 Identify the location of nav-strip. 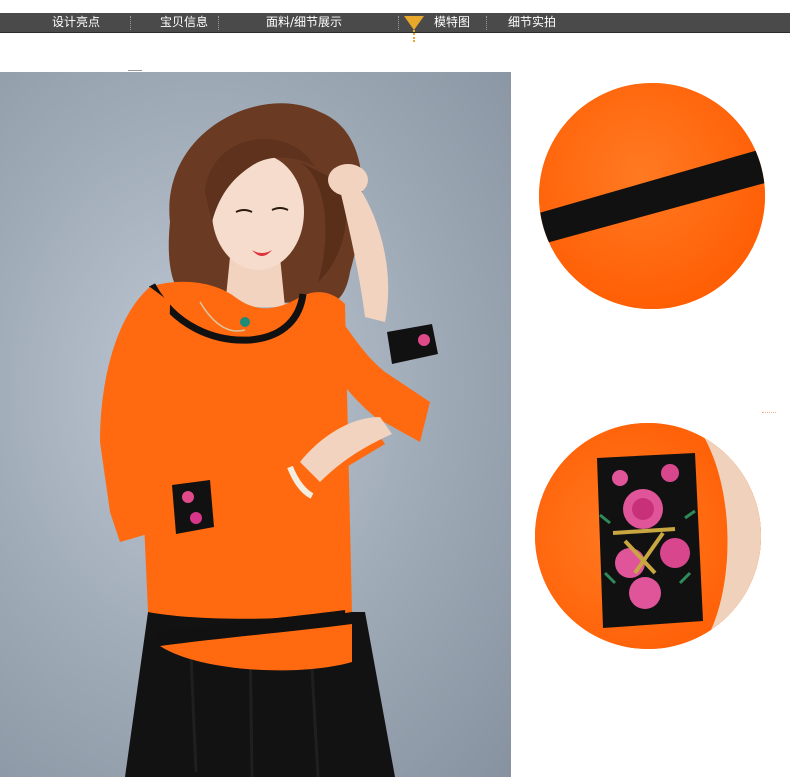
(395, 23).